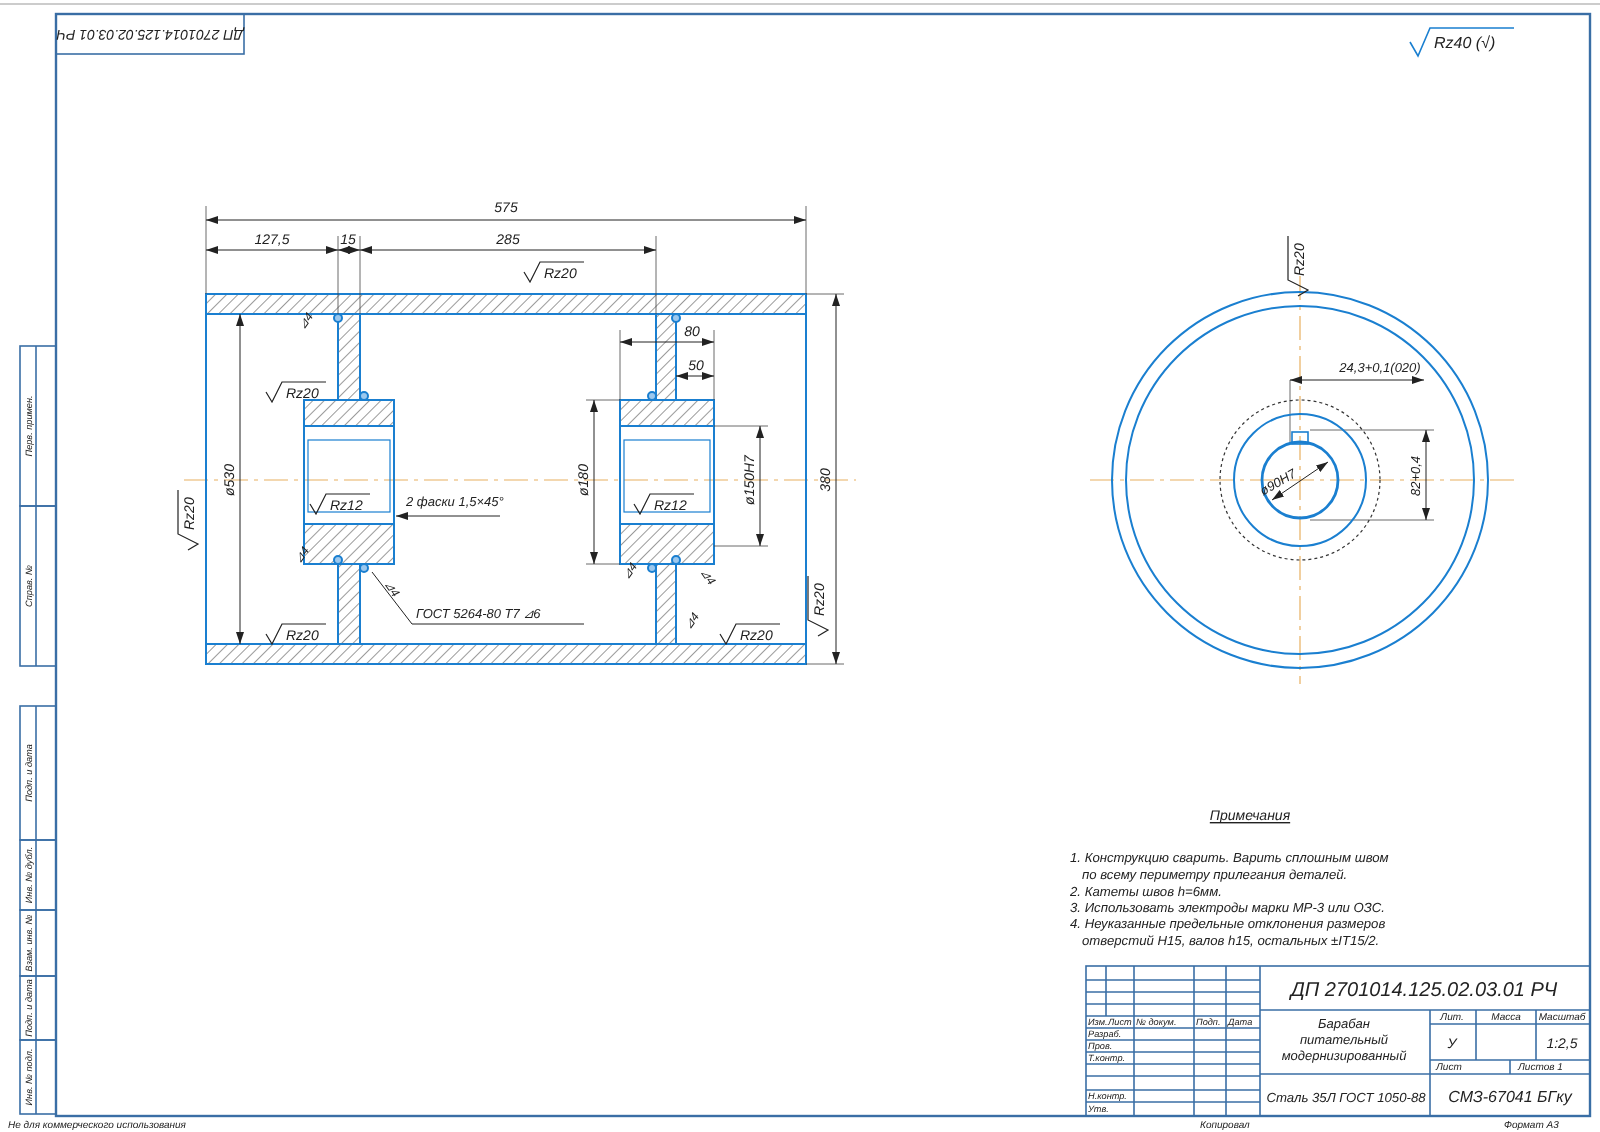 The height and width of the screenshot is (1132, 1600). Describe the element at coordinates (1510, 1097) in the screenshot. I see `organization-text: СМЗ-67041 БГку` at that location.